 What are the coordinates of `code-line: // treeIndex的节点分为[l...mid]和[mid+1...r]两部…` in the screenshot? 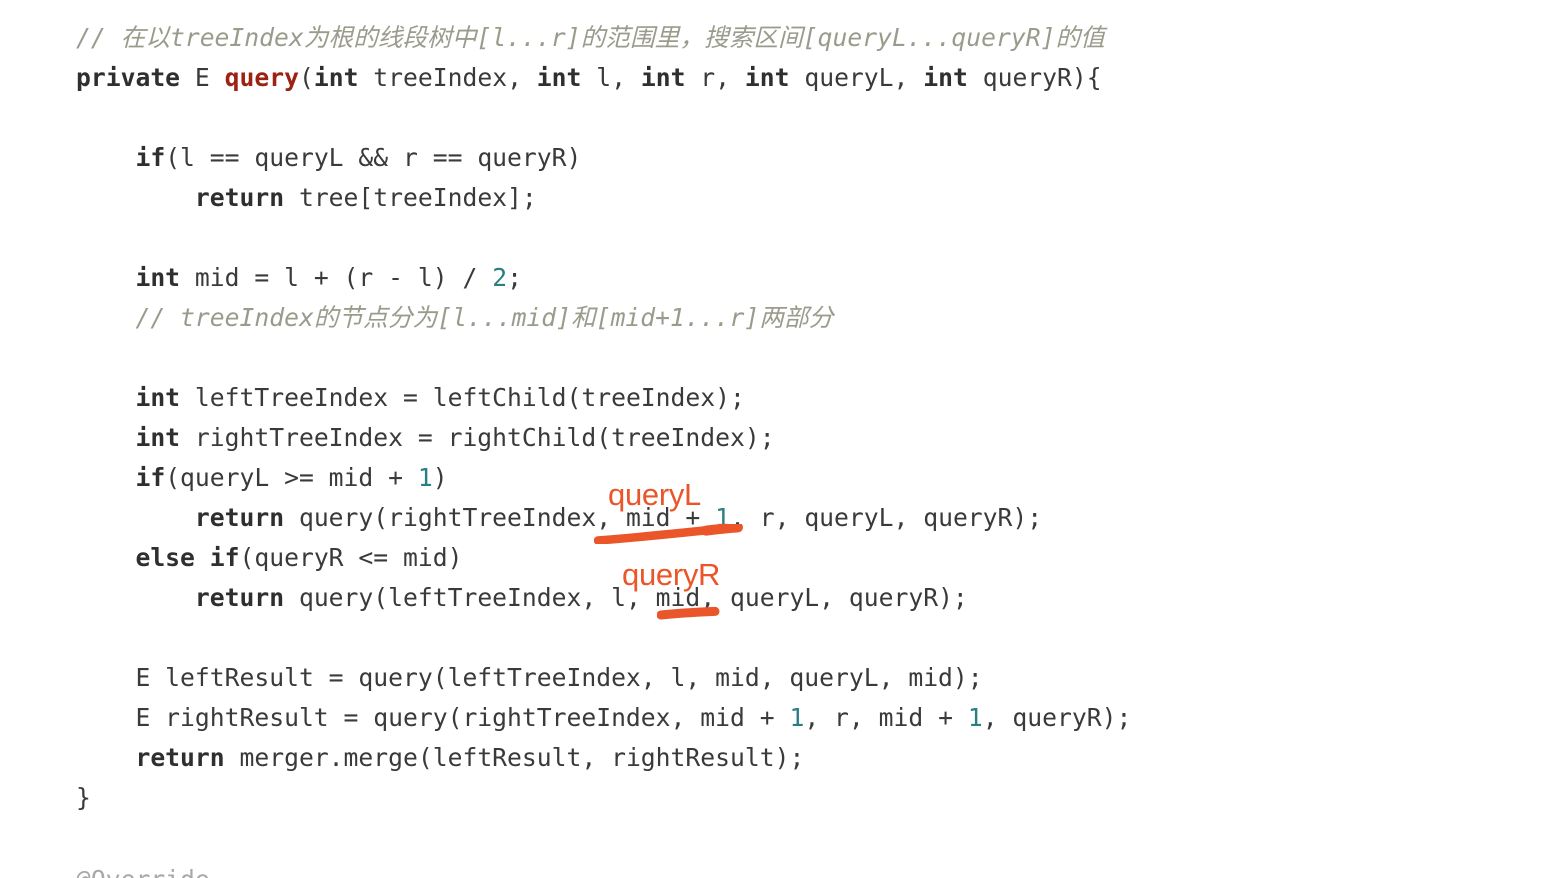 It's located at (796, 318).